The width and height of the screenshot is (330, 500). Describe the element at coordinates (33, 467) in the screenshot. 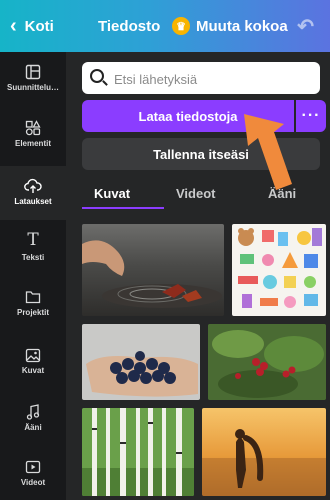

I see `video-icon` at that location.